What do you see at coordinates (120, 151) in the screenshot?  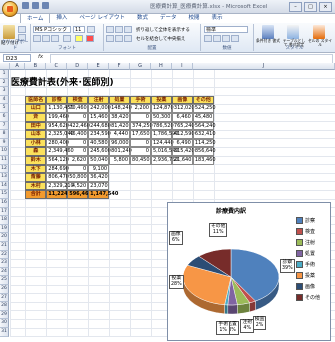 I see `table-cell: 801,240` at bounding box center [120, 151].